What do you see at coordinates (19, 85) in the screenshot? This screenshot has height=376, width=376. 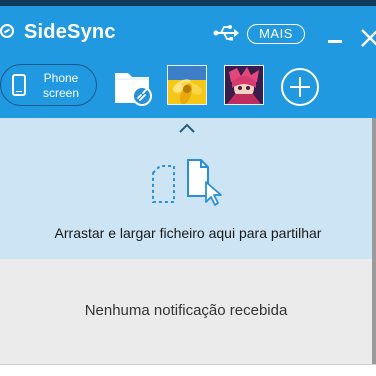 I see `phone-icon` at bounding box center [19, 85].